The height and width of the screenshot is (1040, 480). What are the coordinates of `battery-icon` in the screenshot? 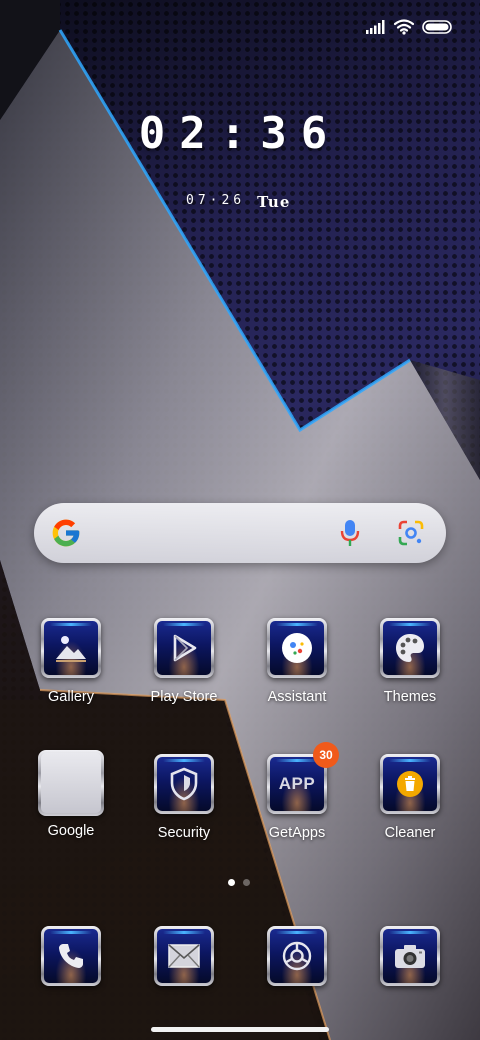 It's located at (437, 27).